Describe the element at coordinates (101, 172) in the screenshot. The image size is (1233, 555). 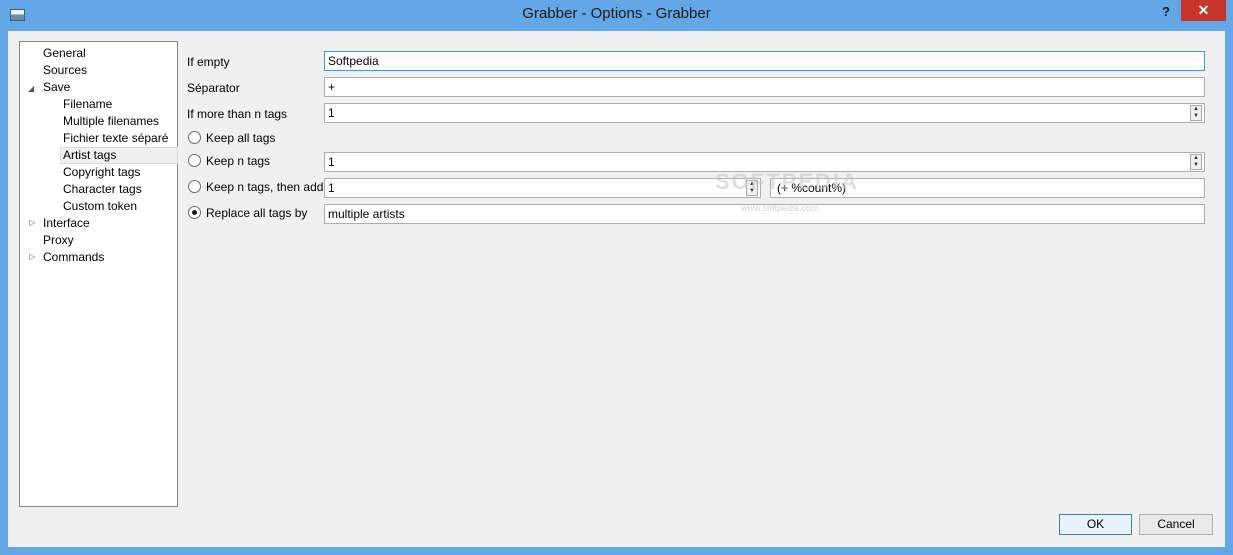
I see `tree-item-copyright-tags: Copyright tags` at that location.